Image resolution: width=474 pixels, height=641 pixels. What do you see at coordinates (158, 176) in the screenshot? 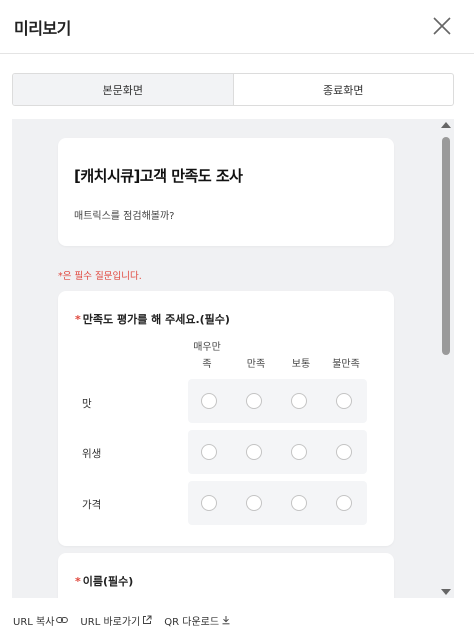
I see `survey-title: [캐치시큐]고객 만족도 조사` at bounding box center [158, 176].